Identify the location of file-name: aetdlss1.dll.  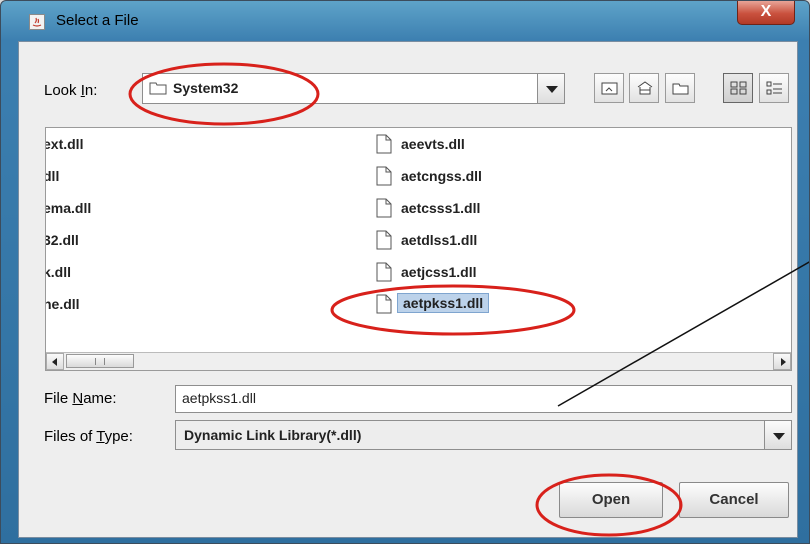
(439, 240).